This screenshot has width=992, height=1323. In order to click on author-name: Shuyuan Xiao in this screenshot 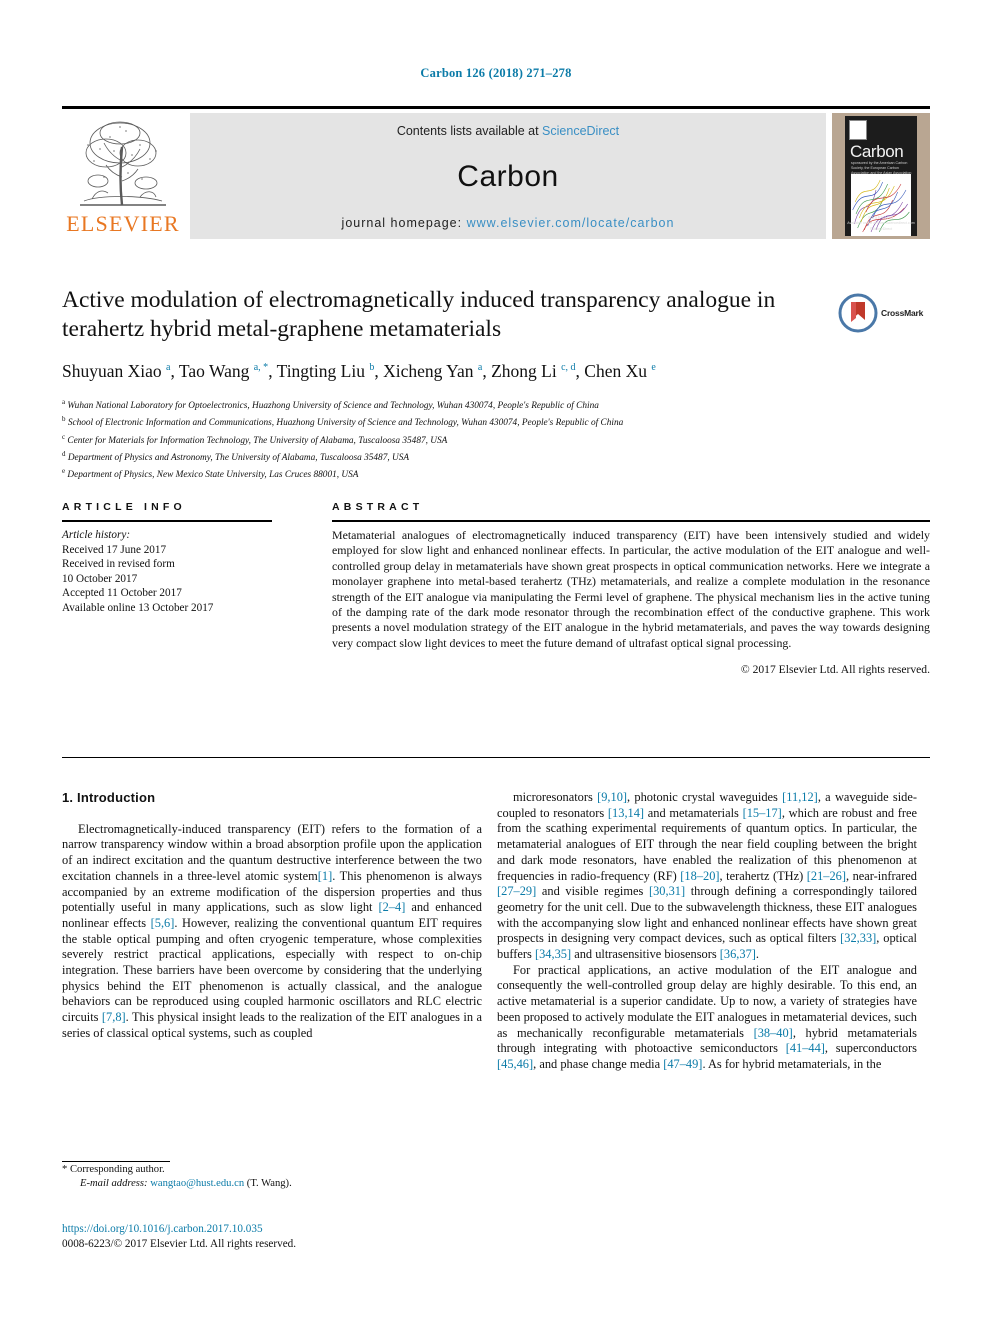, I will do `click(114, 370)`.